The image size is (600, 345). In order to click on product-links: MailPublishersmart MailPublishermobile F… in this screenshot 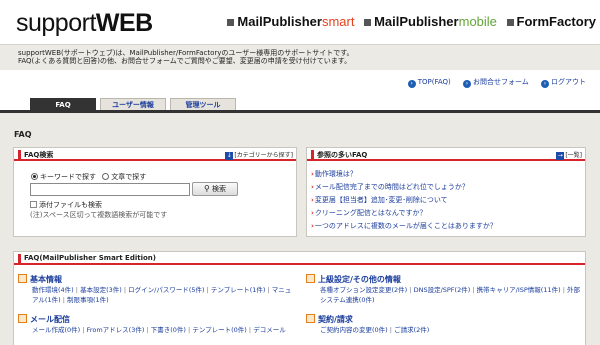, I will do `click(408, 21)`.